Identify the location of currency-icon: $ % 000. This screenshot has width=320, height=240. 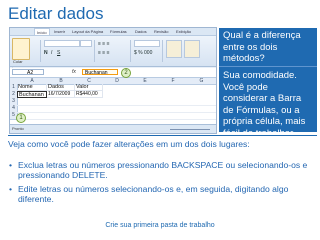
(143, 53).